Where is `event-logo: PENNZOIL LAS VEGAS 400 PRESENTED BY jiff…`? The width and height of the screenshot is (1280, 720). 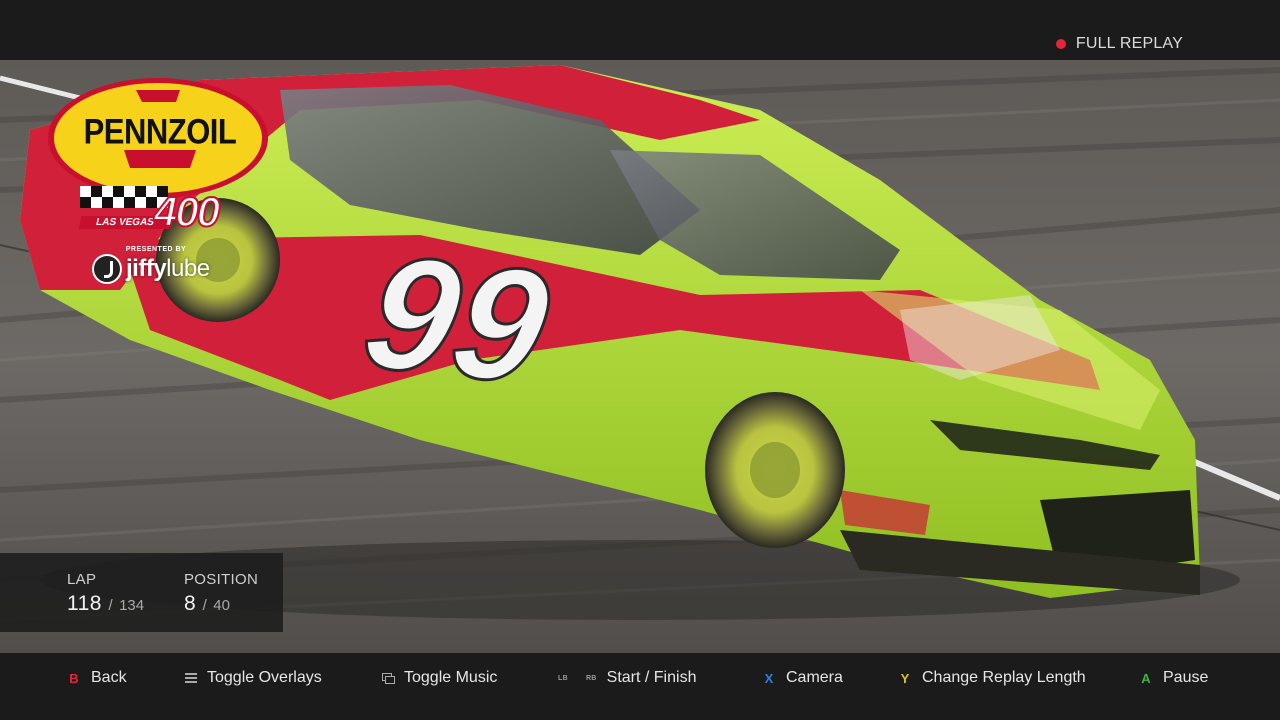
event-logo: PENNZOIL LAS VEGAS 400 PRESENTED BY jiff… is located at coordinates (160, 180).